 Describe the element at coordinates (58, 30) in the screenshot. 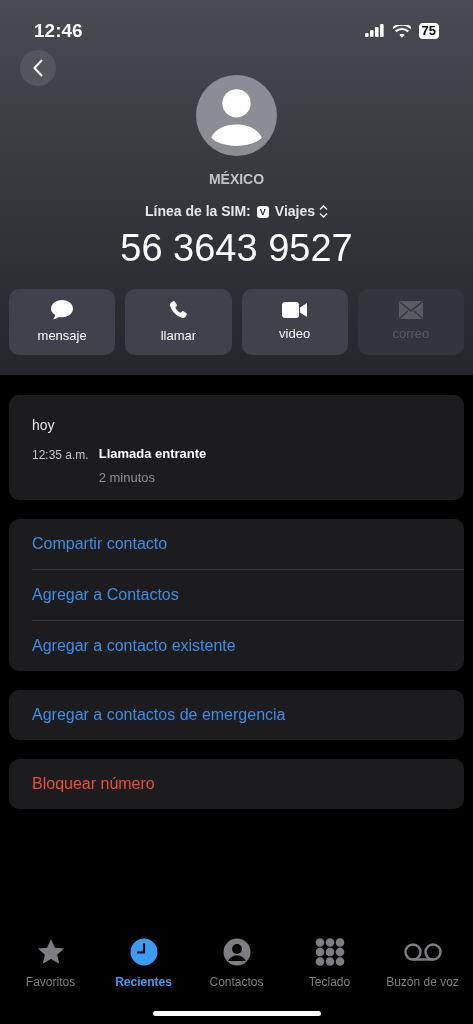

I see `status-time: 12:46` at that location.